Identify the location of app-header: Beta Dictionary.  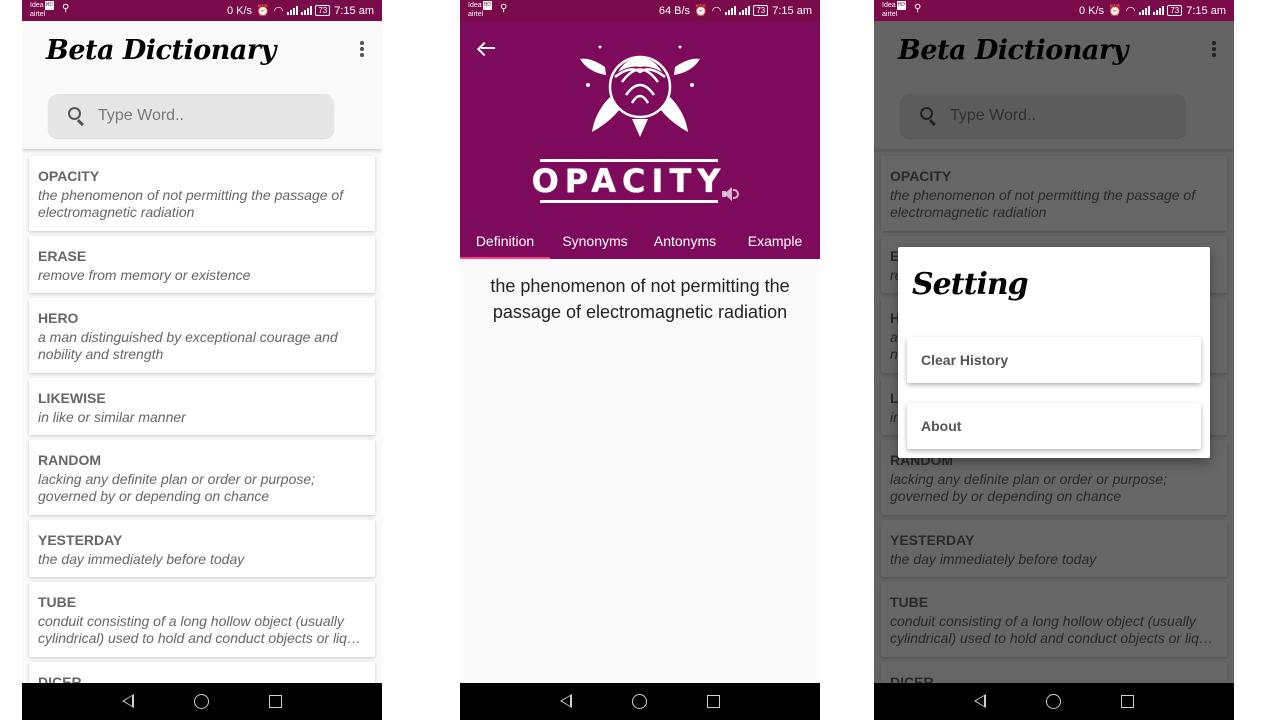
(202, 85).